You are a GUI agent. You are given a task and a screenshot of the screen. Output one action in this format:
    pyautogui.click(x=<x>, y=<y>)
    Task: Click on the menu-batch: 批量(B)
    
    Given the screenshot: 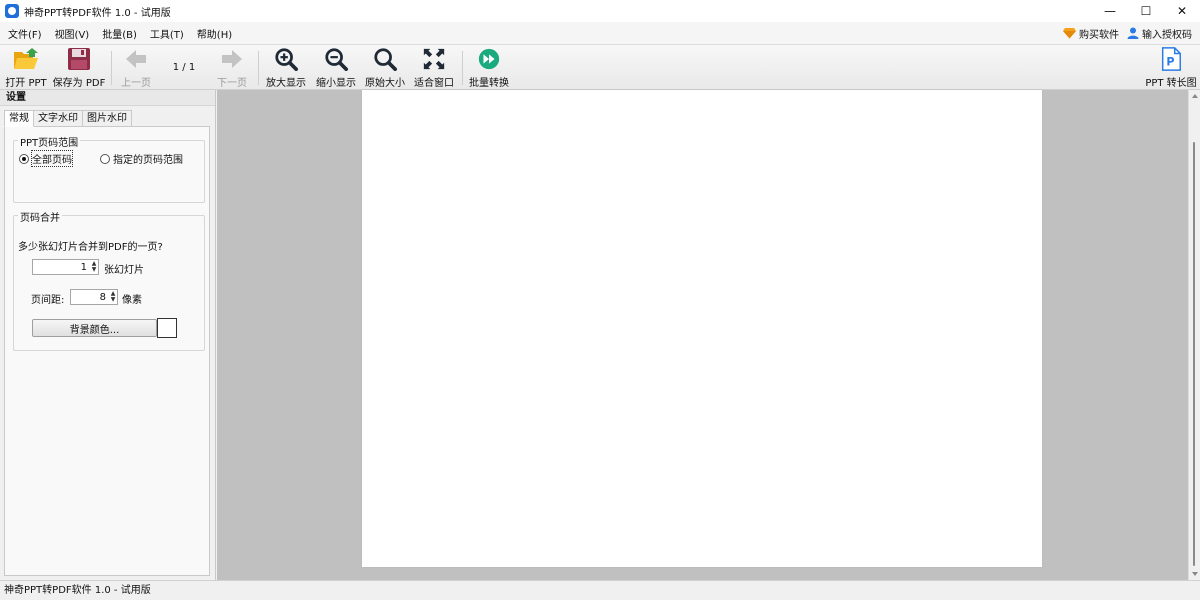 What is the action you would take?
    pyautogui.click(x=119, y=33)
    